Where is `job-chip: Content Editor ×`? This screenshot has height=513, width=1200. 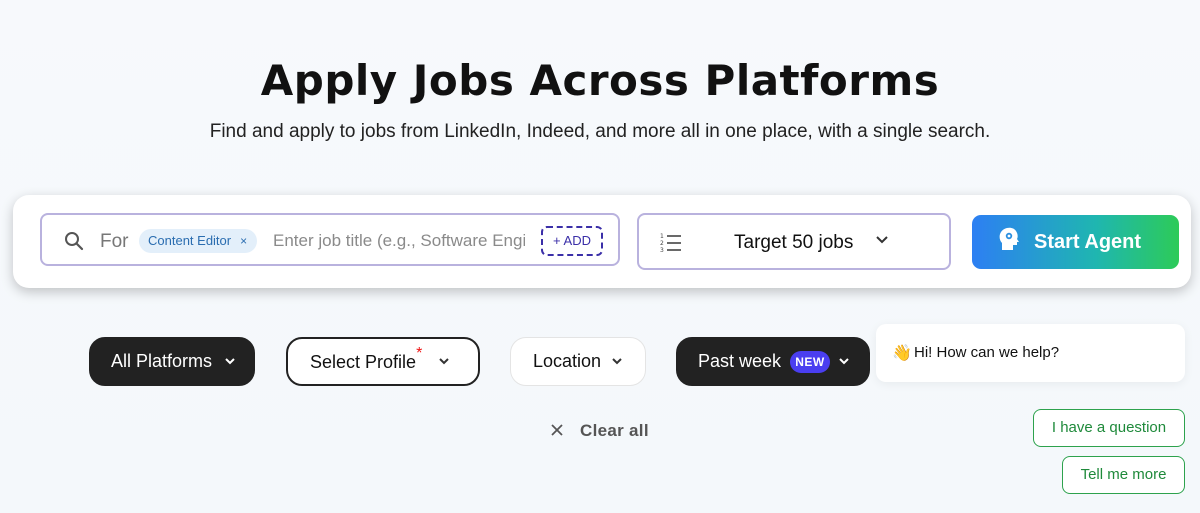
job-chip: Content Editor × is located at coordinates (198, 241).